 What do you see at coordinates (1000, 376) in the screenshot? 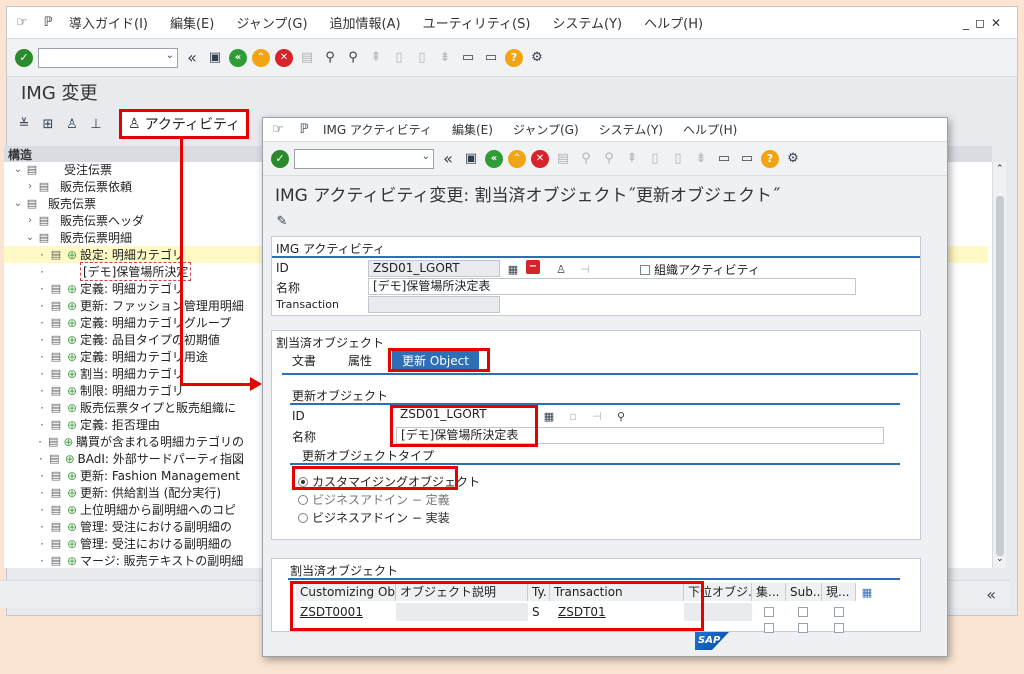
I see `scrollbar-thumb` at bounding box center [1000, 376].